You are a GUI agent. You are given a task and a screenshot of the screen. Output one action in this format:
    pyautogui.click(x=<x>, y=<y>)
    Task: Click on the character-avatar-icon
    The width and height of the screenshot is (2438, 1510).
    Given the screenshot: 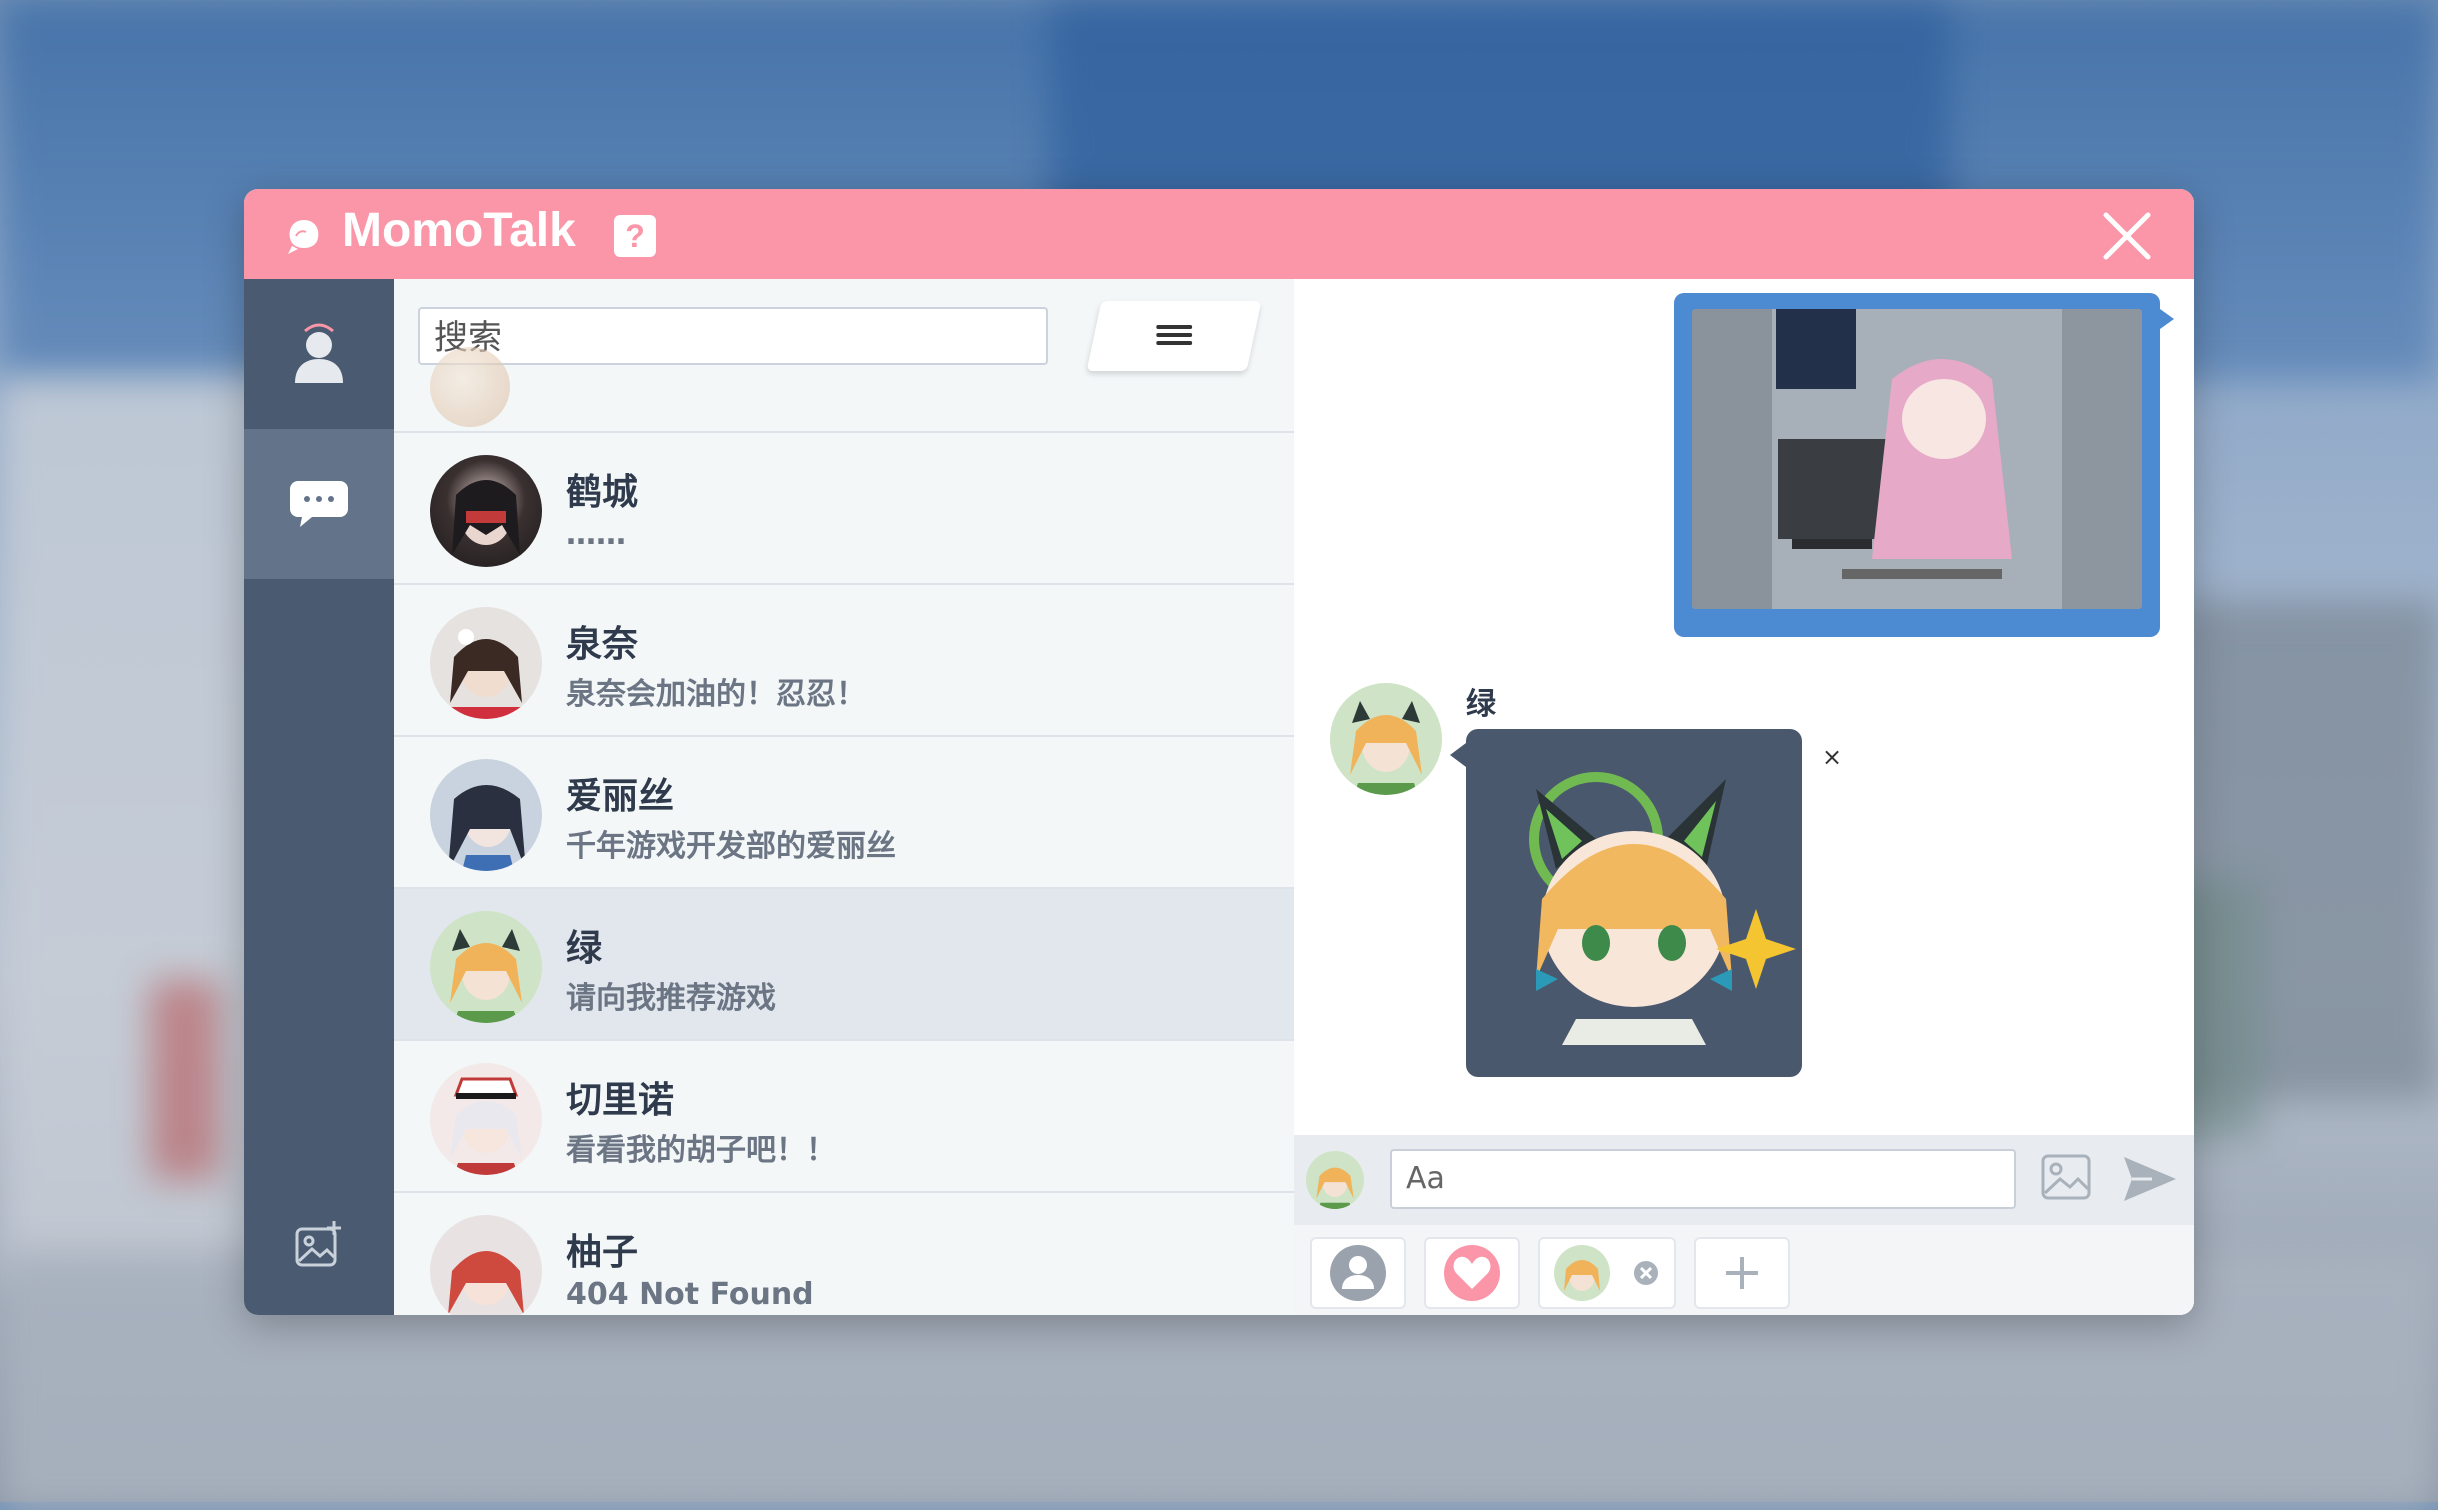 What is the action you would take?
    pyautogui.click(x=1606, y=1273)
    